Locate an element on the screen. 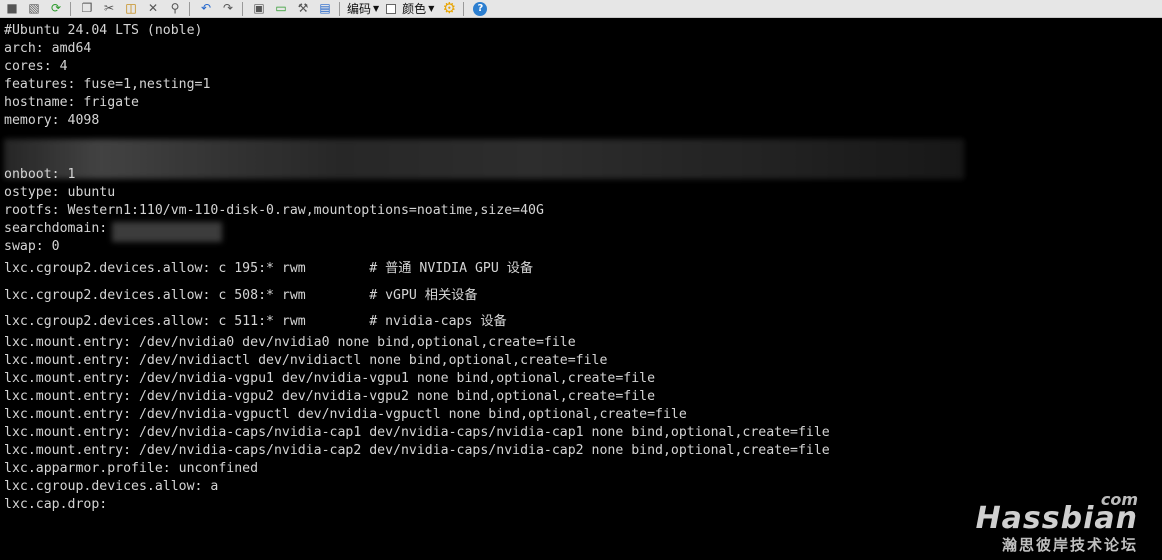 This screenshot has width=1162, height=560. config-line: features: fuse=1,nesting=1 is located at coordinates (107, 84).